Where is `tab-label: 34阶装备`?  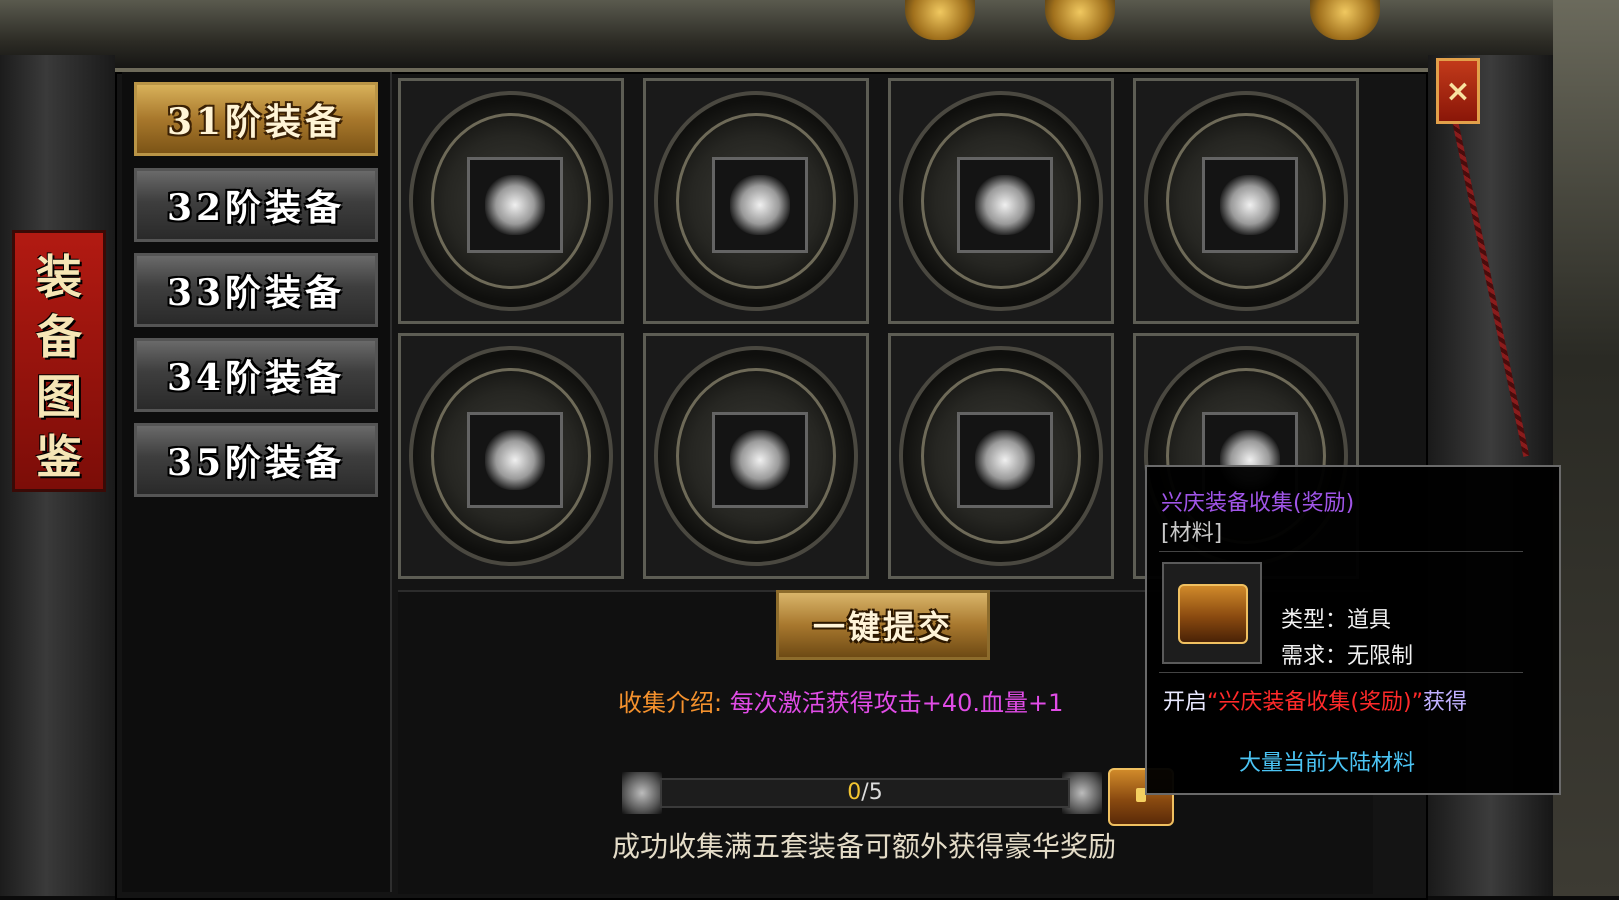
tab-label: 34阶装备 is located at coordinates (256, 378).